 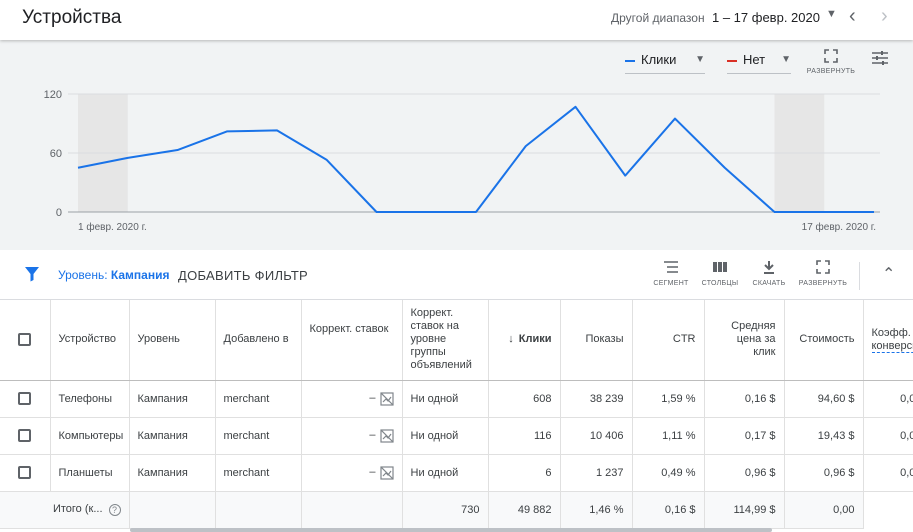 I want to click on row-device: Телефоны, so click(x=90, y=399).